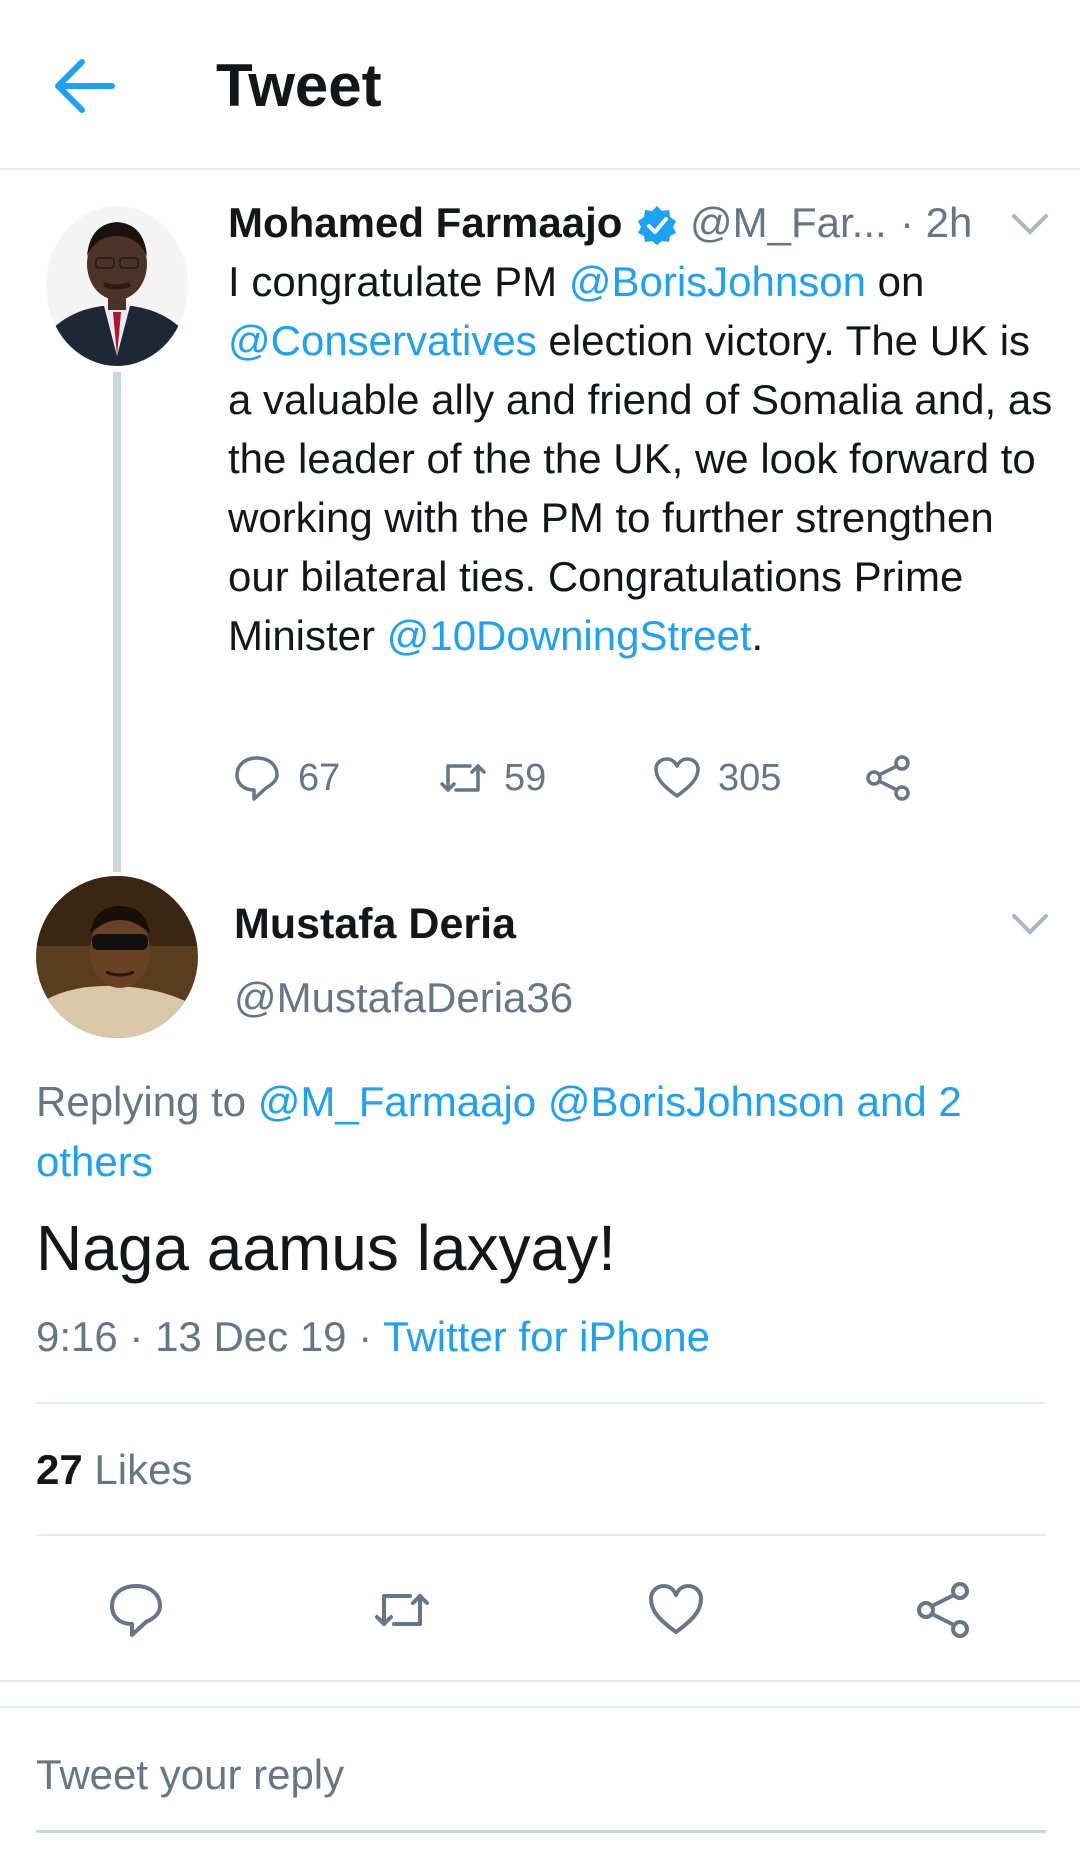 The image size is (1080, 1850). Describe the element at coordinates (895, 281) in the screenshot. I see `tweet-text: on` at that location.